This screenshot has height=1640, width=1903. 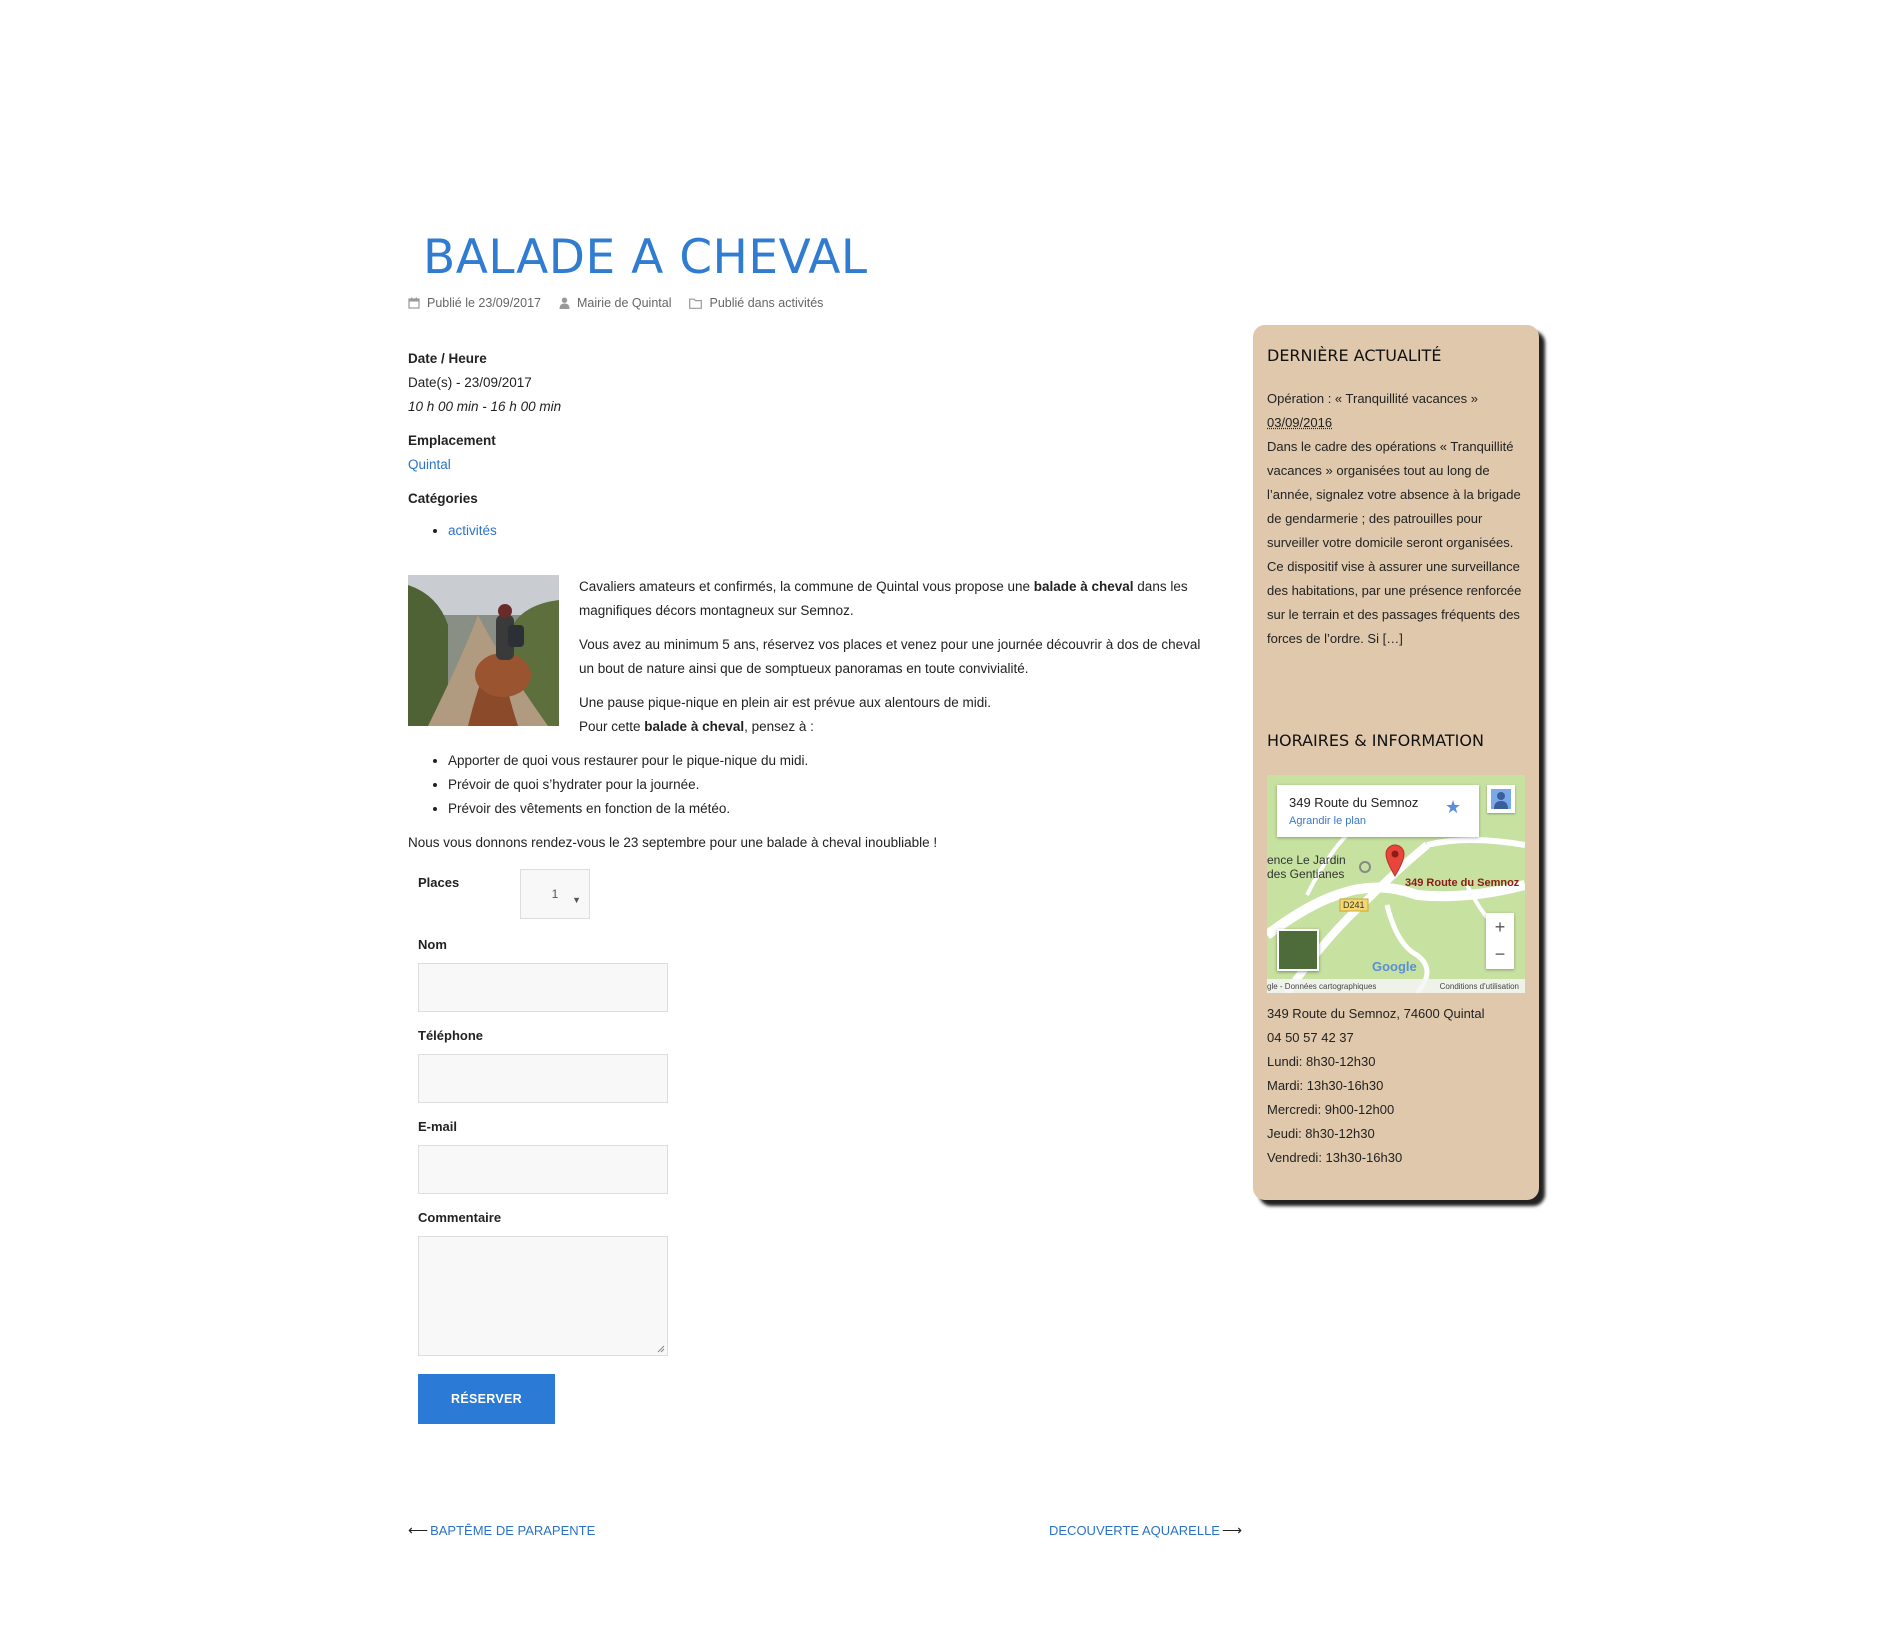 I want to click on page-title: BALADE A CHEVAL, so click(x=645, y=257).